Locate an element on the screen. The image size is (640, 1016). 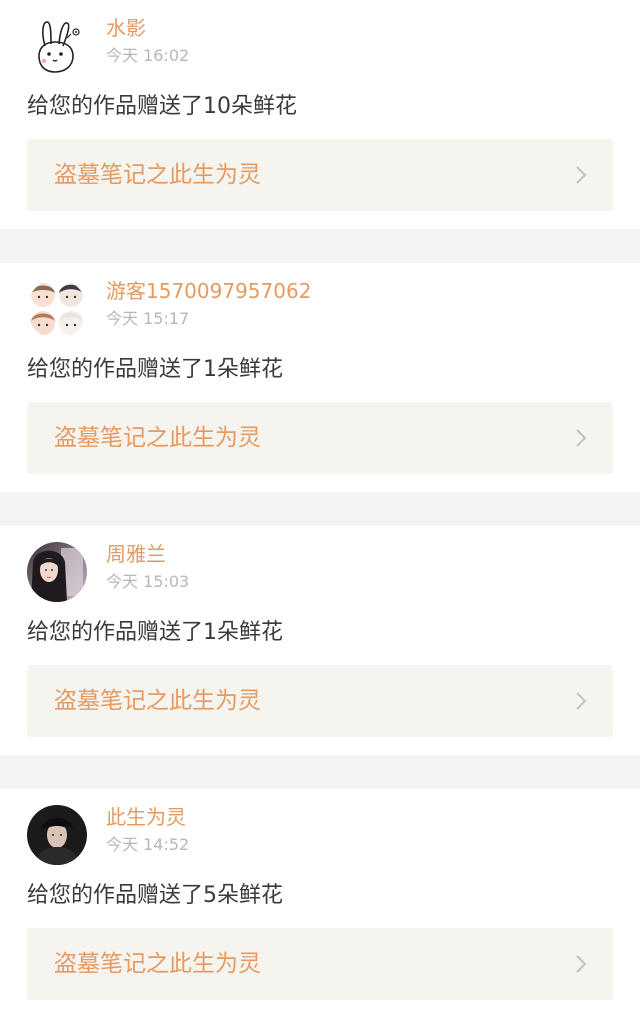
rabbit-sketch-avatar-icon is located at coordinates (57, 46).